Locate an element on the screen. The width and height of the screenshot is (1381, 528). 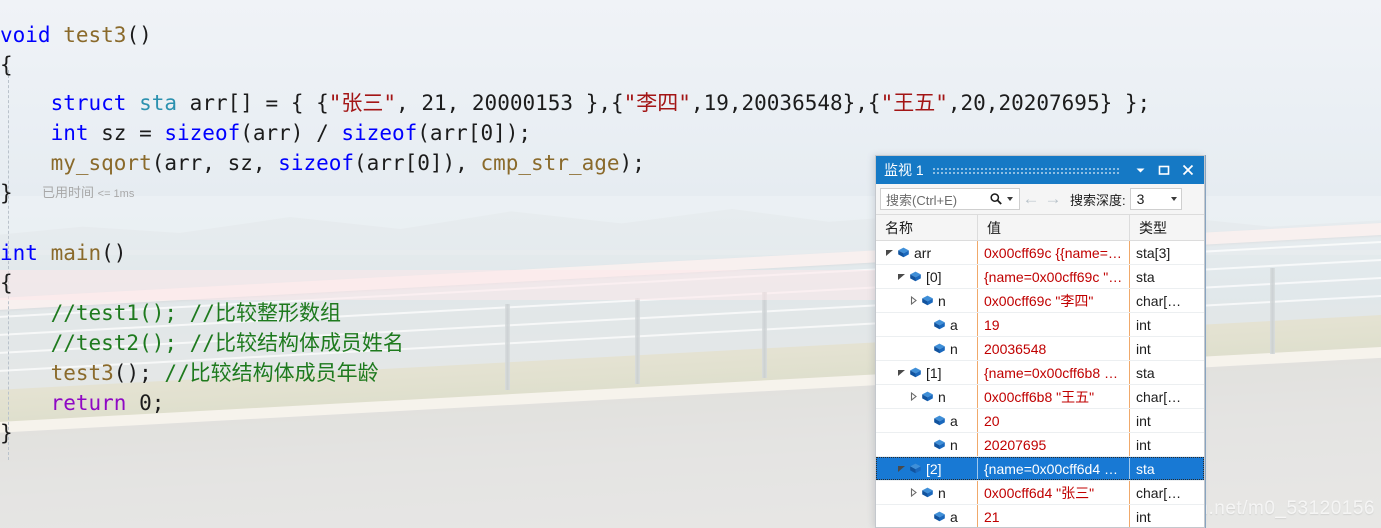
search-options-caret-icon is located at coordinates (1010, 199).